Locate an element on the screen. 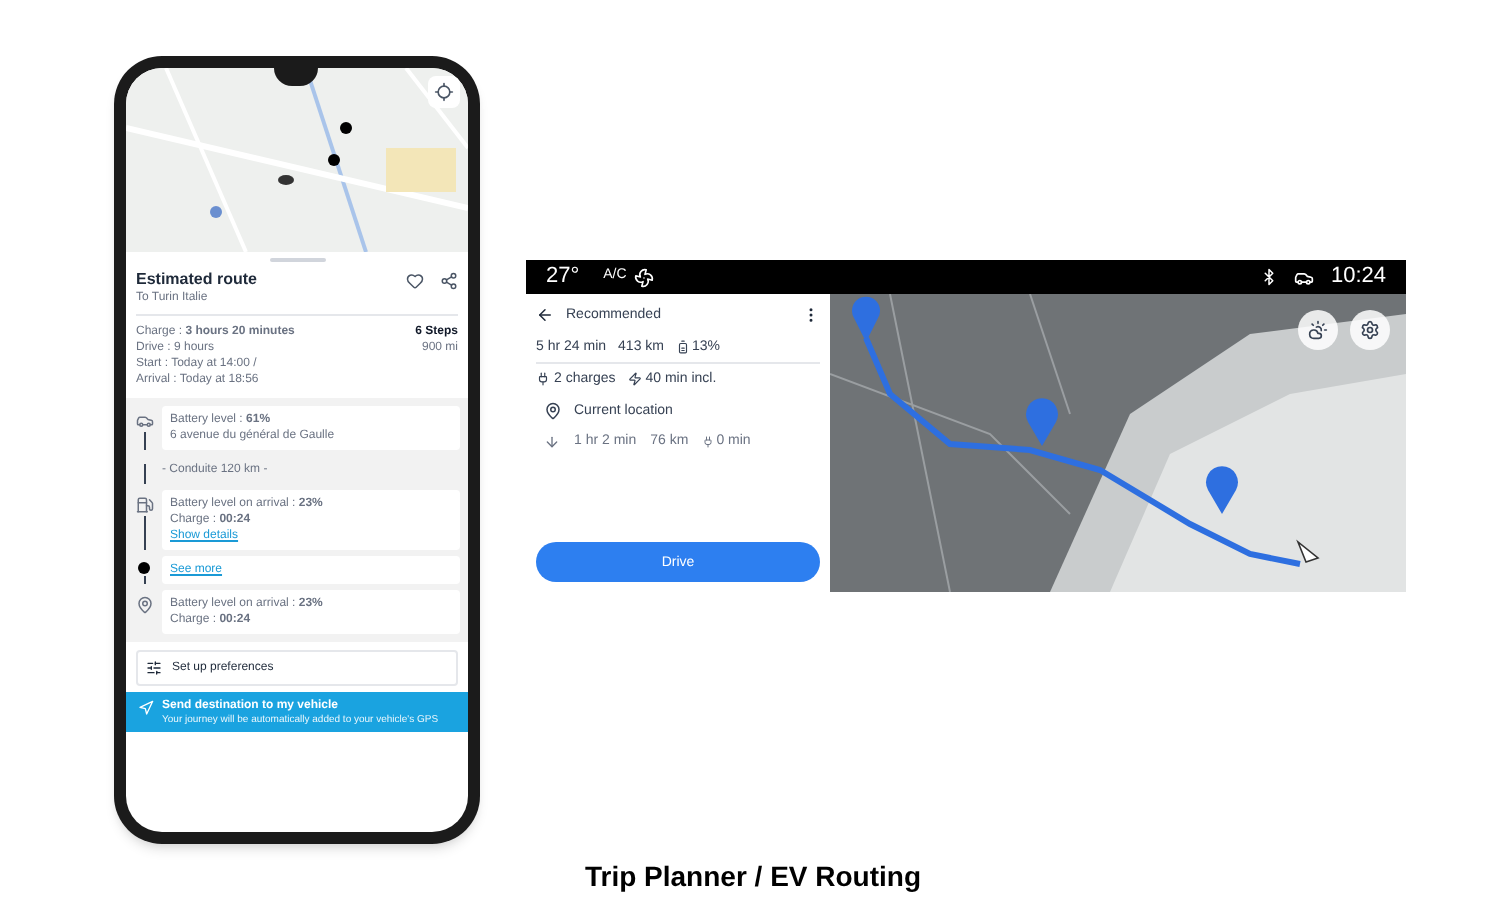  cloud-sun-icon is located at coordinates (1318, 330).